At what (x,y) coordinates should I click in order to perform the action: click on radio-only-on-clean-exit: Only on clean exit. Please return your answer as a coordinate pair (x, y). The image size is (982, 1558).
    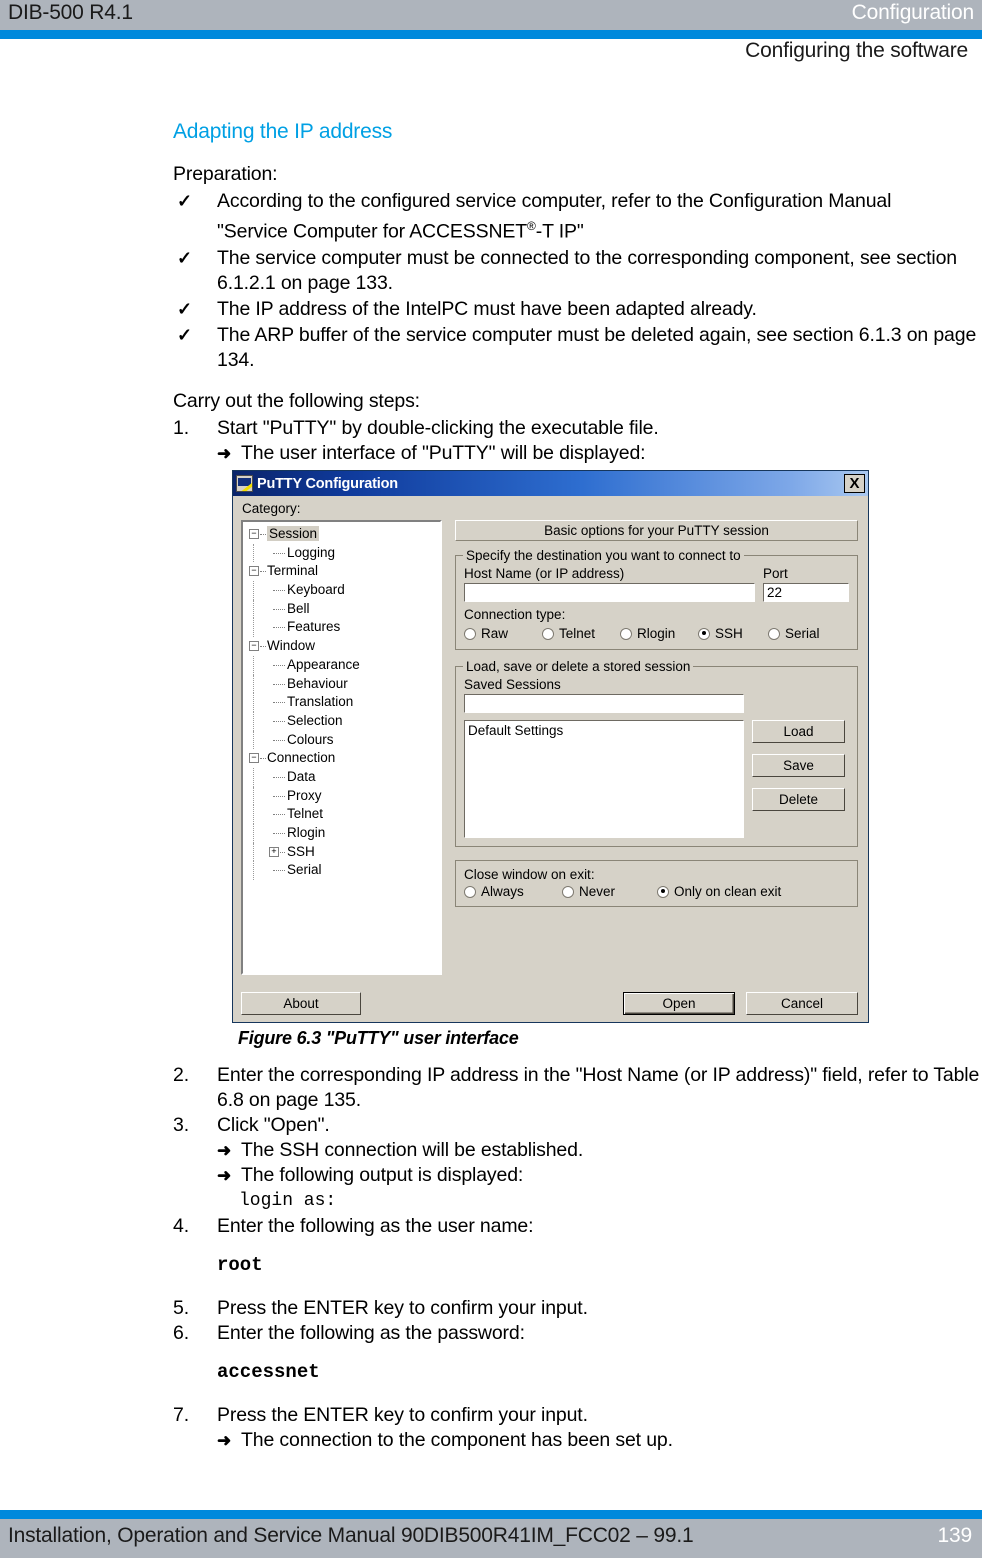
    Looking at the image, I should click on (719, 891).